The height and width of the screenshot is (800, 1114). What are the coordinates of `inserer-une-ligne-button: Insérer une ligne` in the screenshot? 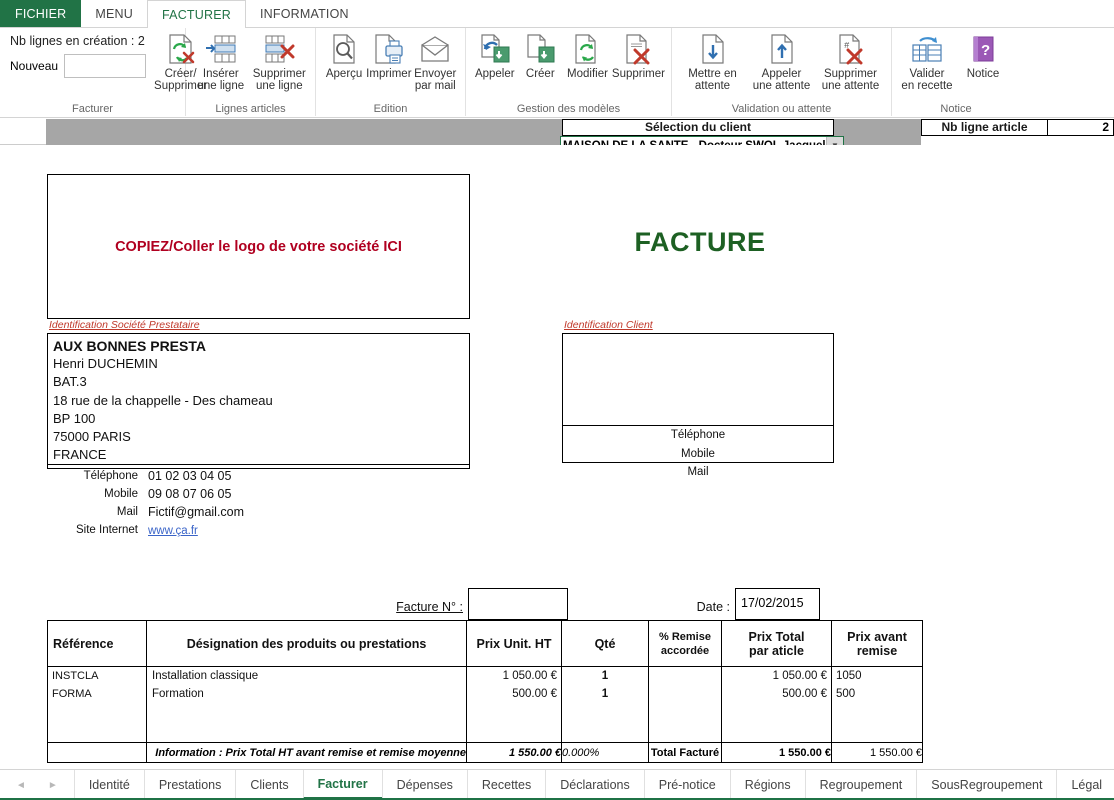 It's located at (221, 61).